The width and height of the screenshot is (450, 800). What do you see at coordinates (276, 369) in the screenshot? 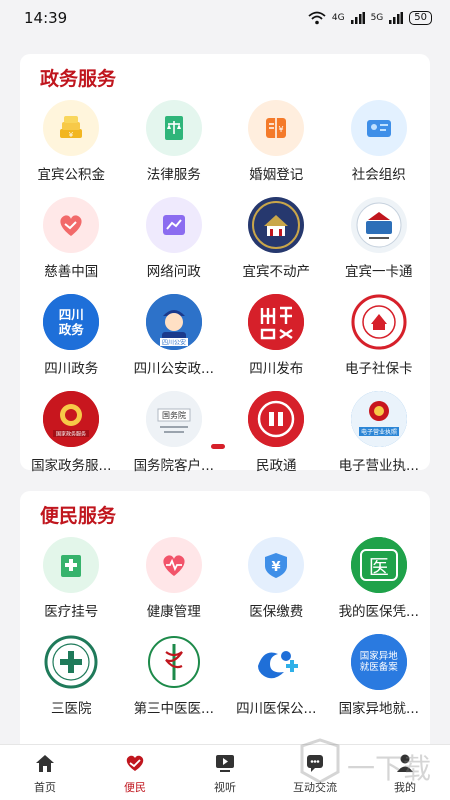
I see `service-label: 四川发布` at bounding box center [276, 369].